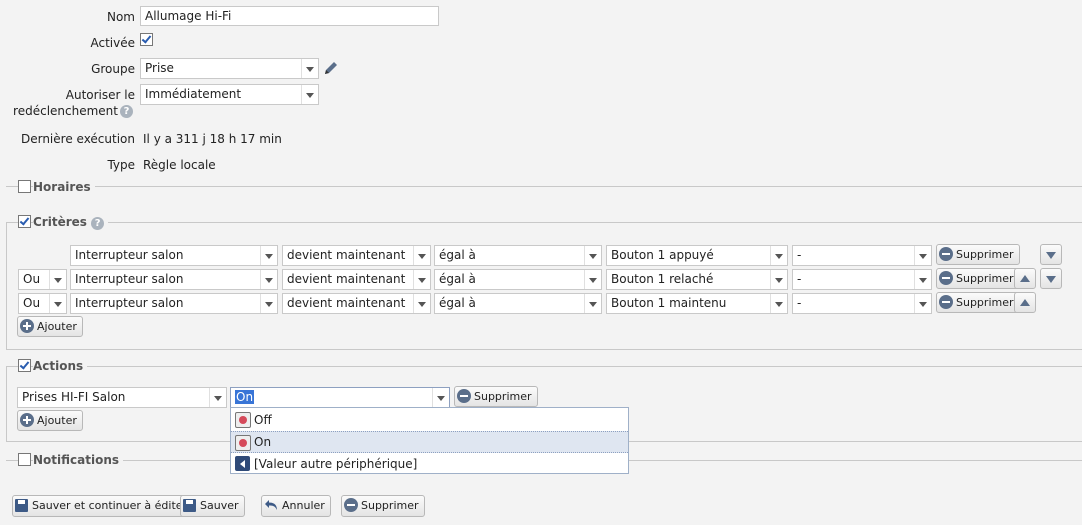 This screenshot has height=525, width=1082. I want to click on undo-icon, so click(271, 505).